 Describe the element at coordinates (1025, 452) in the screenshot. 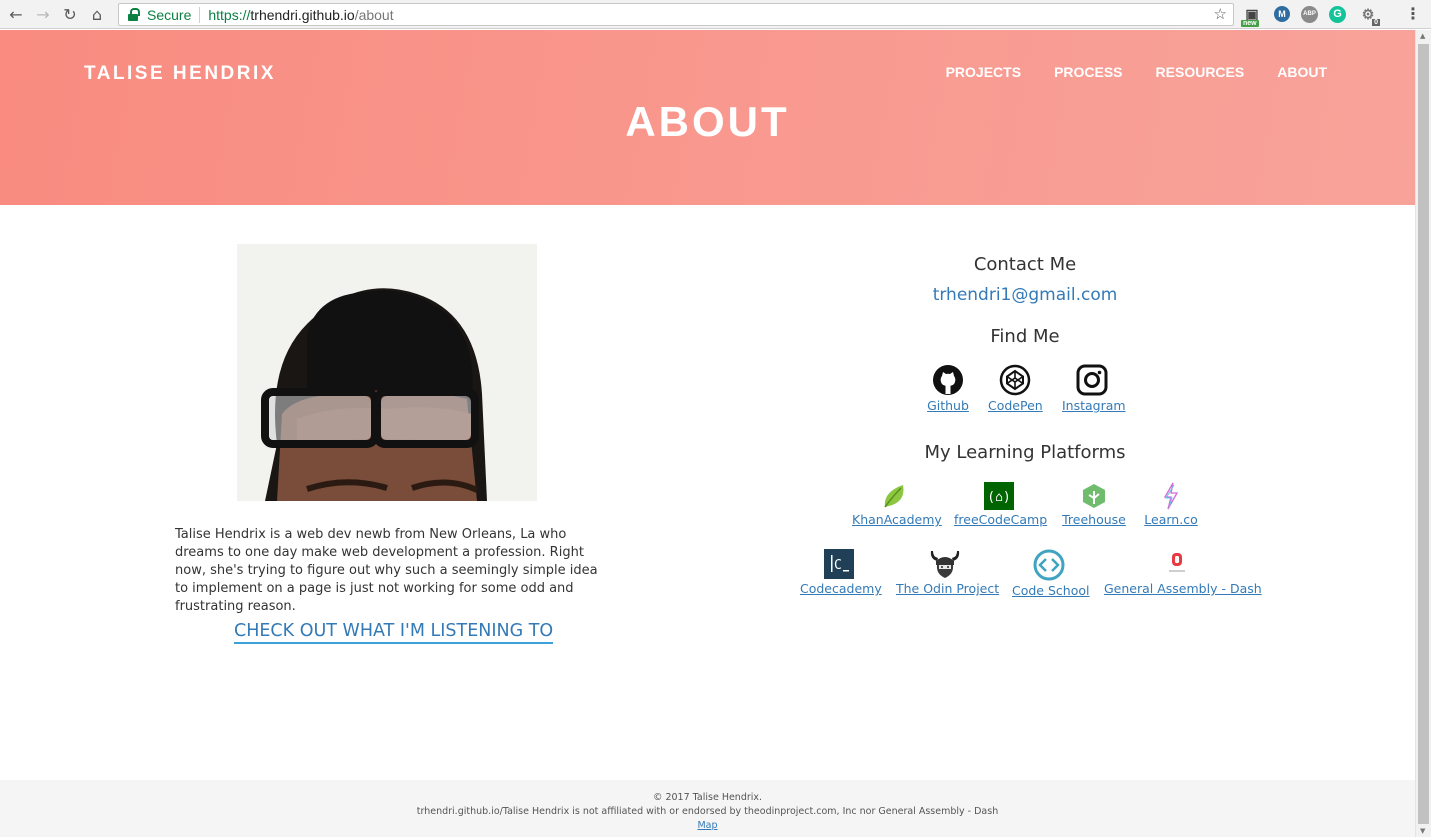

I see `learning-platforms-heading: My Learning Platforms` at that location.